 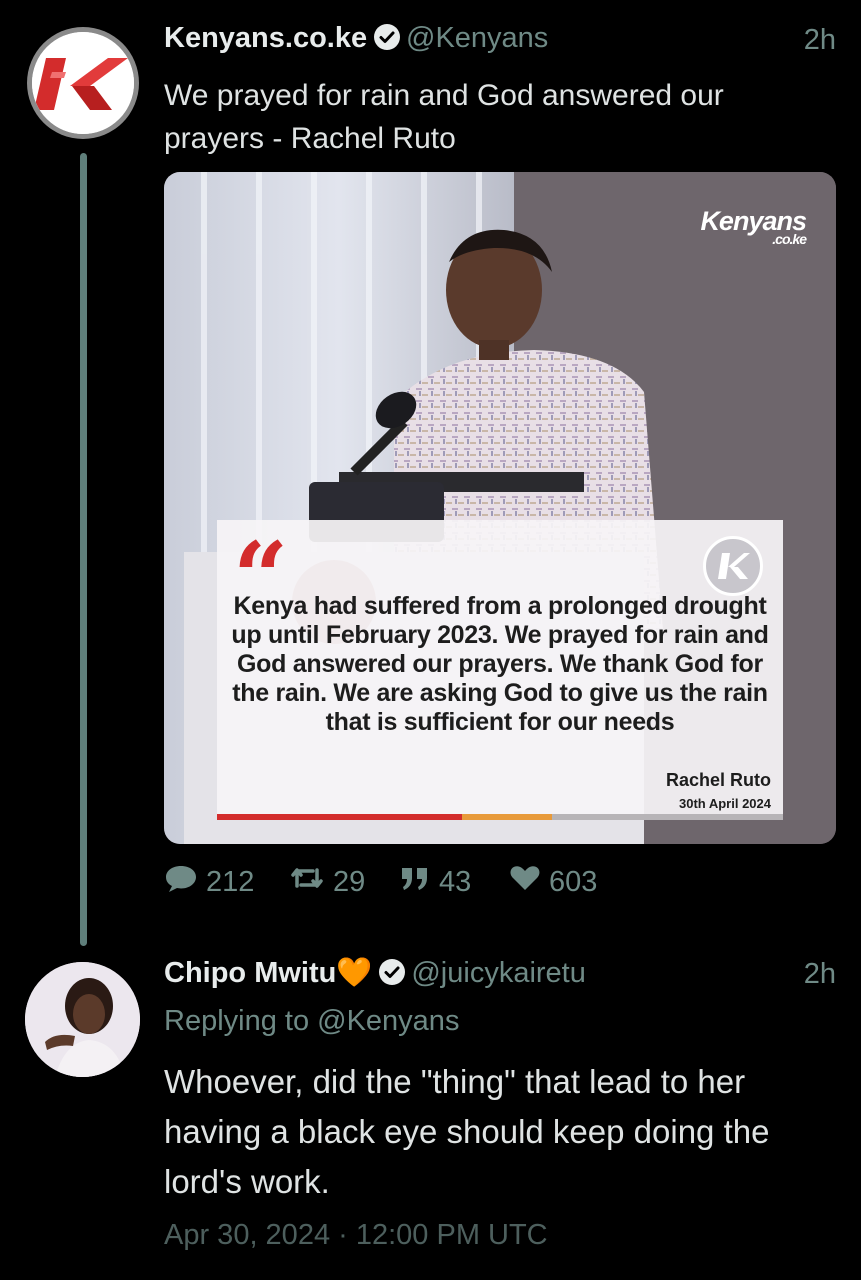 I want to click on quote-action: 43, so click(x=454, y=882).